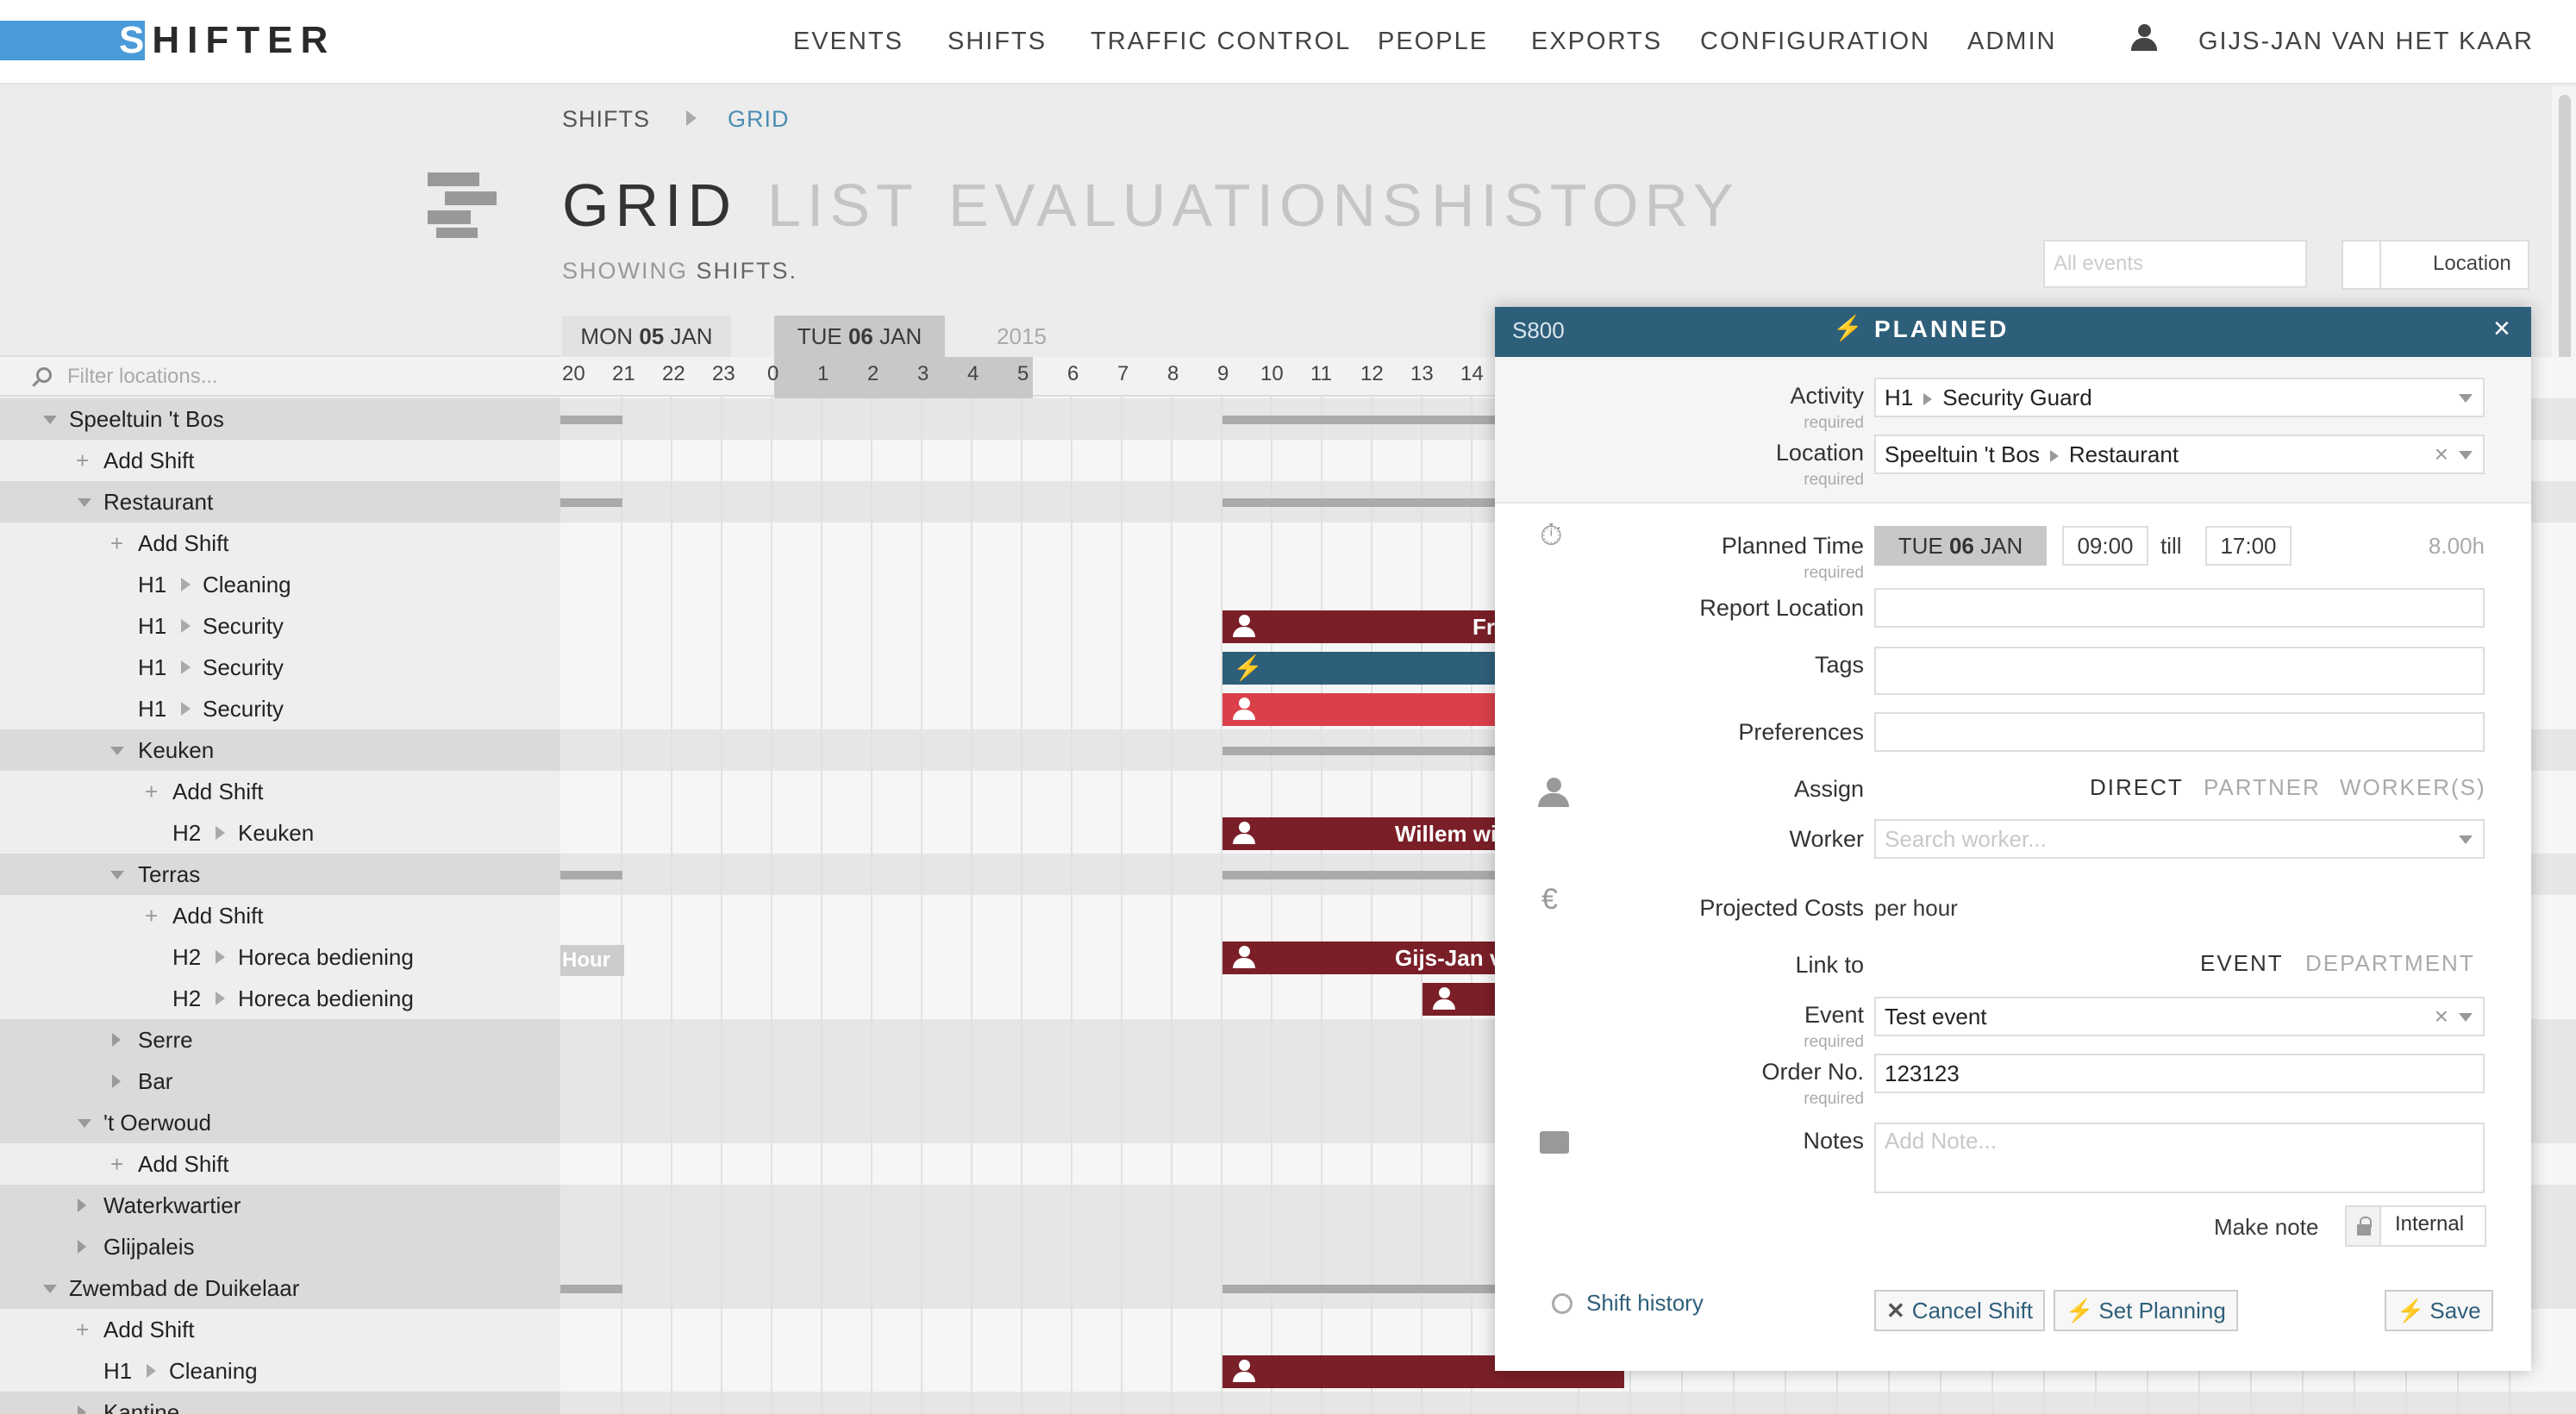  I want to click on shift-history-link: Shift history, so click(1645, 1304).